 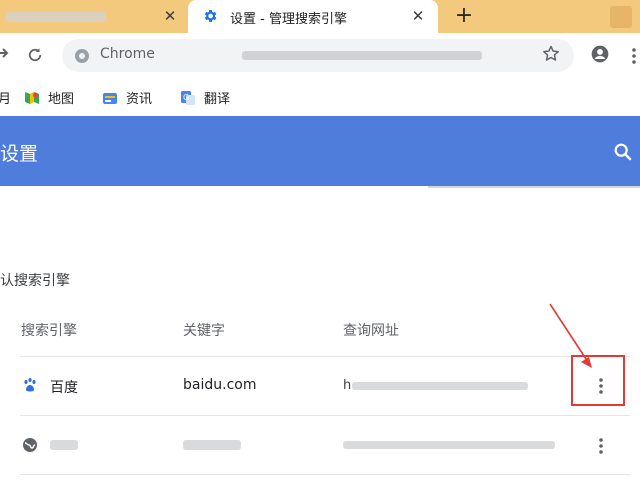 I want to click on reload-icon, so click(x=35, y=55).